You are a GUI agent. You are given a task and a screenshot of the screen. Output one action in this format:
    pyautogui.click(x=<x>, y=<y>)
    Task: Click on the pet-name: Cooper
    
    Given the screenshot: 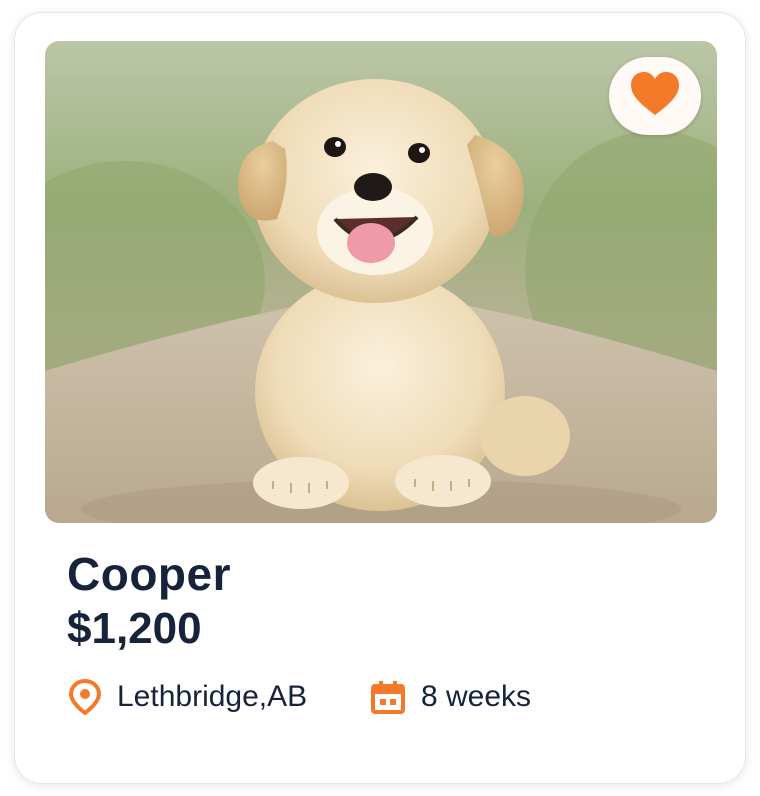 What is the action you would take?
    pyautogui.click(x=149, y=574)
    